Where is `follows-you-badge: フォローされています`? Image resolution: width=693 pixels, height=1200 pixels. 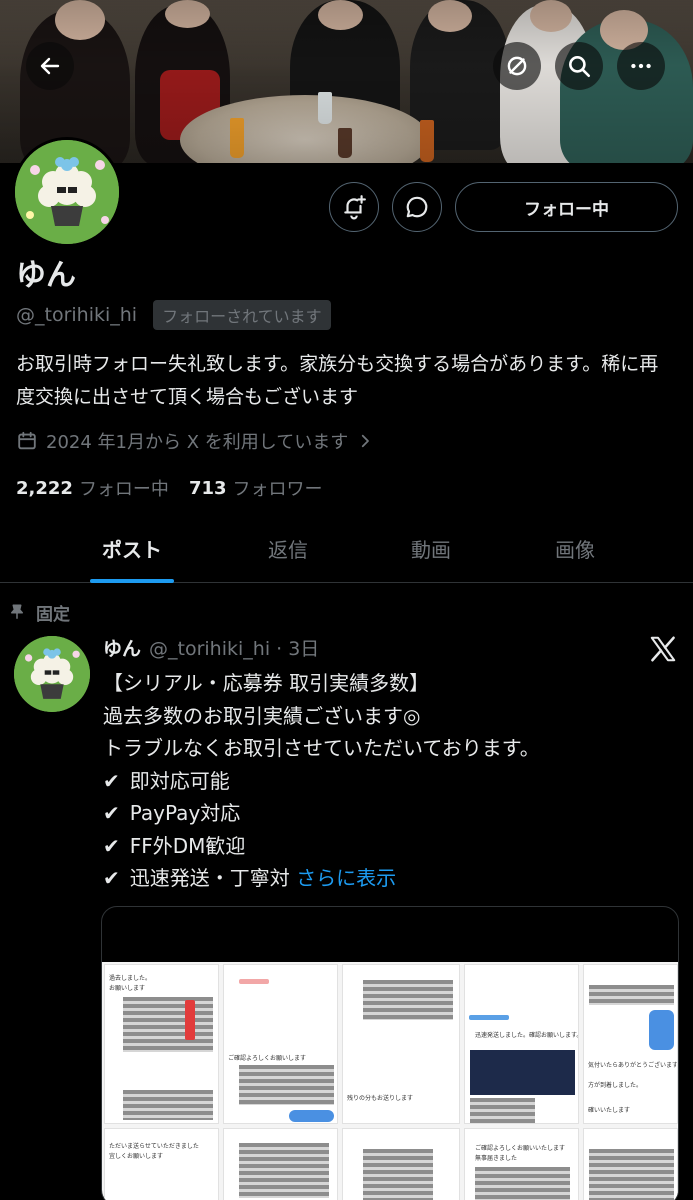 follows-you-badge: フォローされています is located at coordinates (242, 315).